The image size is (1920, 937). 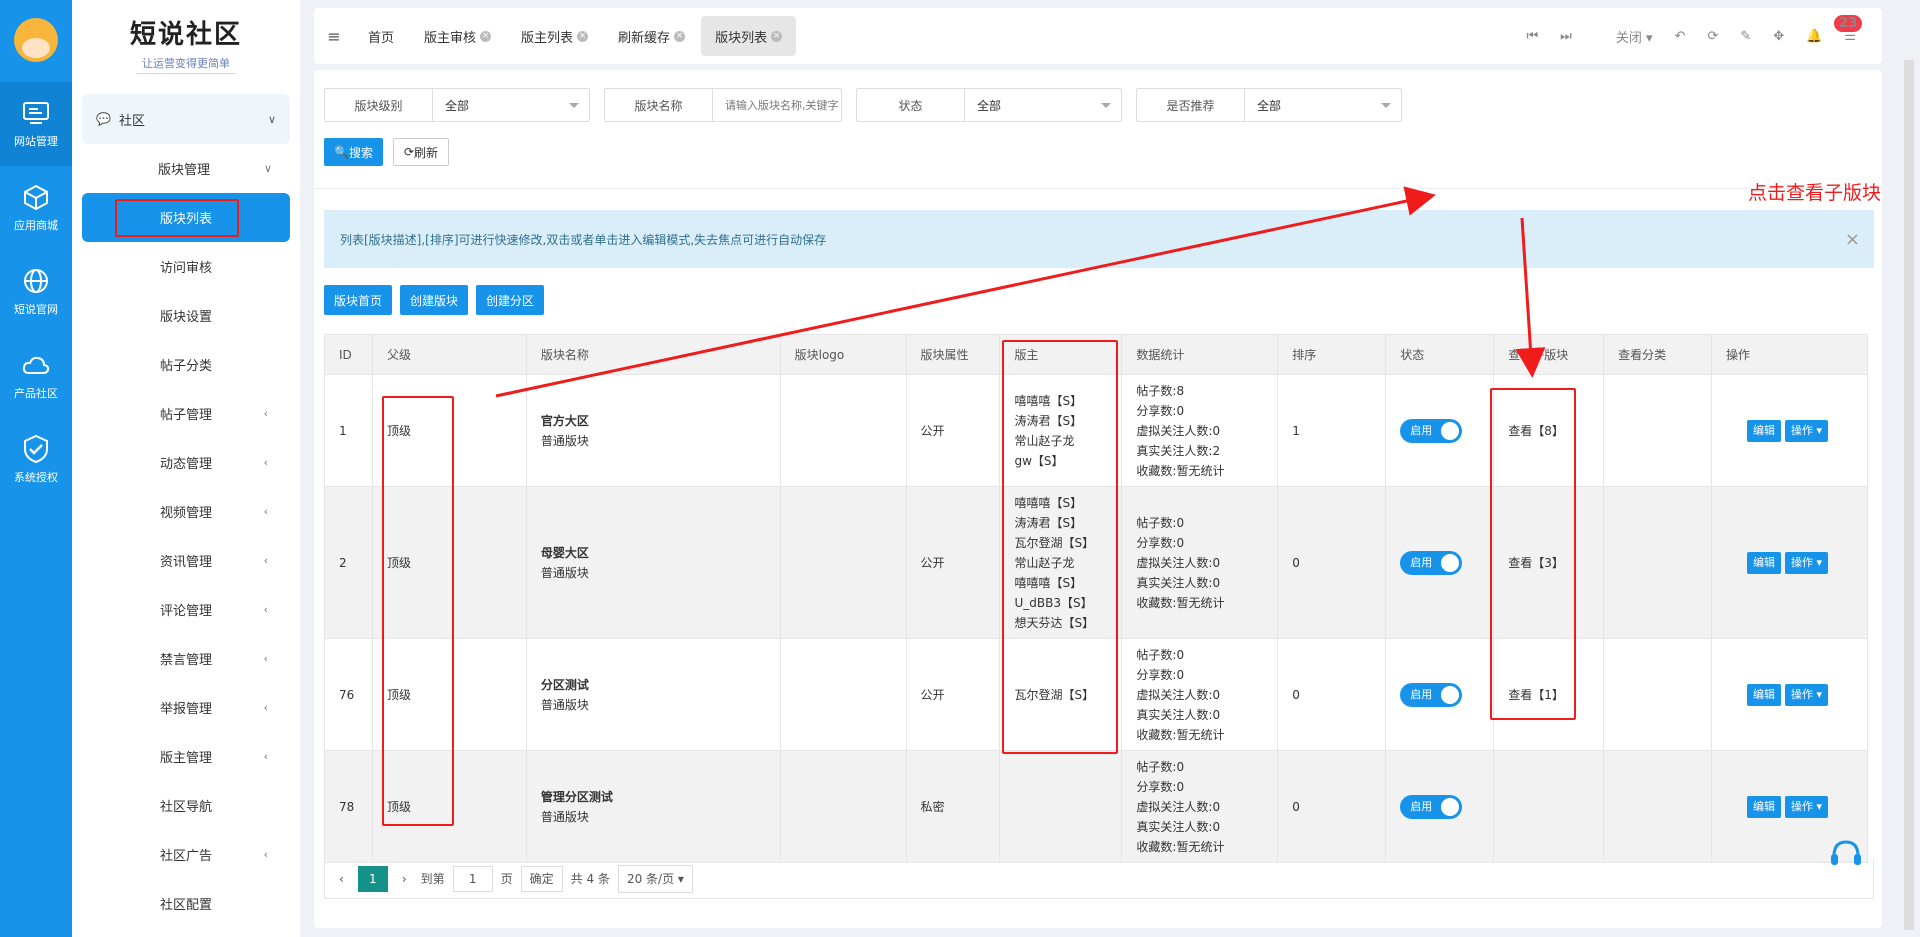 What do you see at coordinates (36, 124) in the screenshot?
I see `rail-item-site: 网站管理` at bounding box center [36, 124].